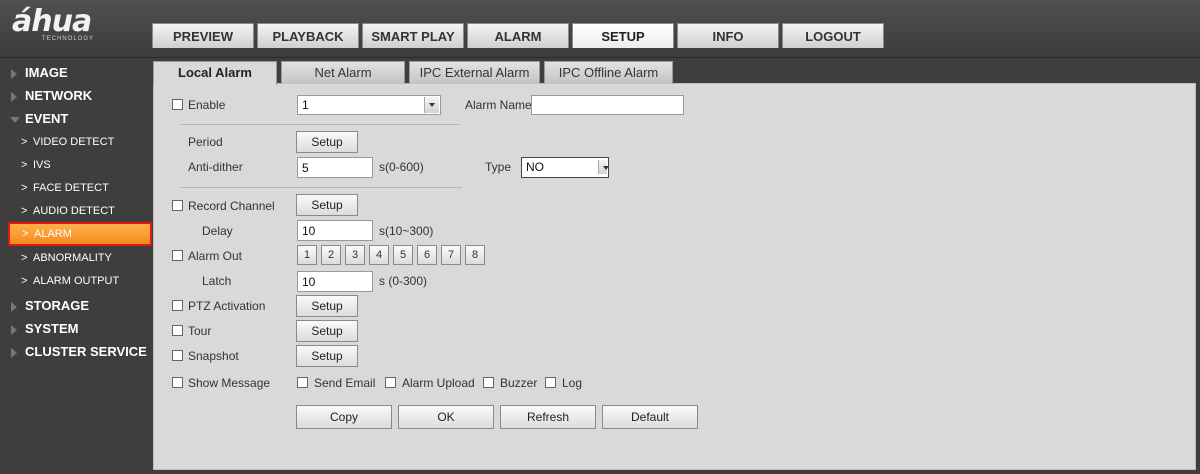 This screenshot has height=474, width=1200. I want to click on sidebar-item-alarm: > ALARM, so click(80, 234).